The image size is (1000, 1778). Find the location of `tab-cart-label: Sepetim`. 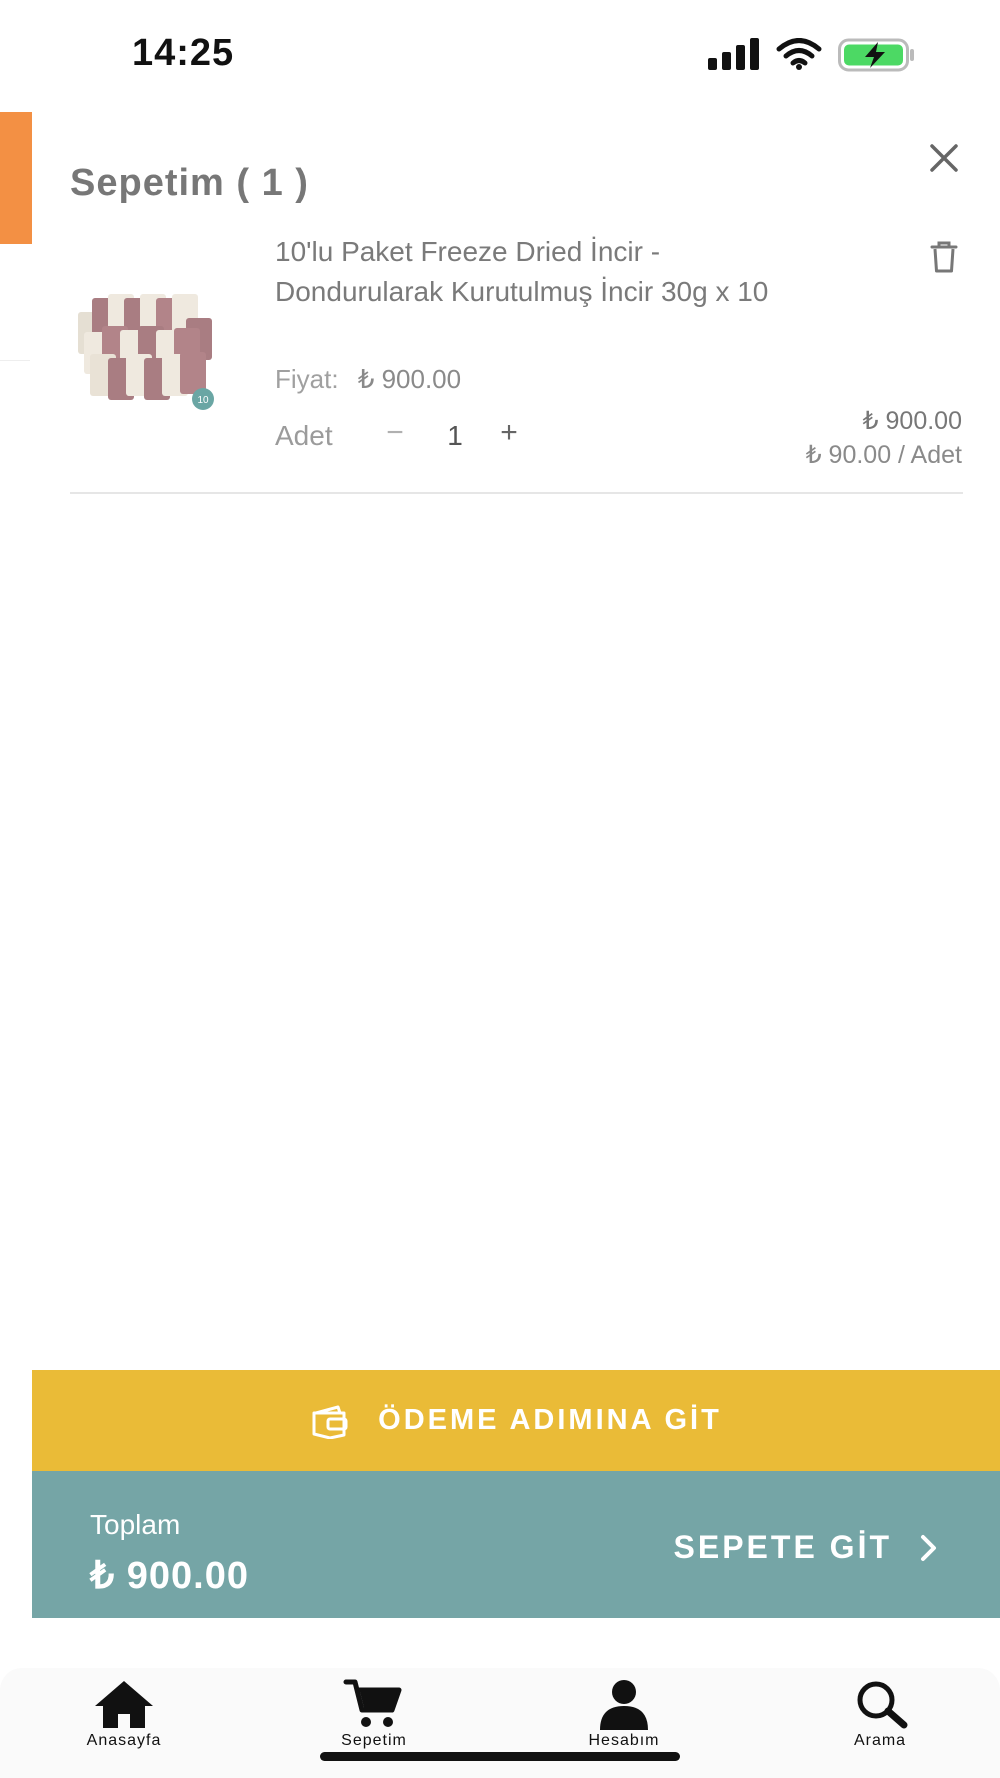

tab-cart-label: Sepetim is located at coordinates (374, 1740).